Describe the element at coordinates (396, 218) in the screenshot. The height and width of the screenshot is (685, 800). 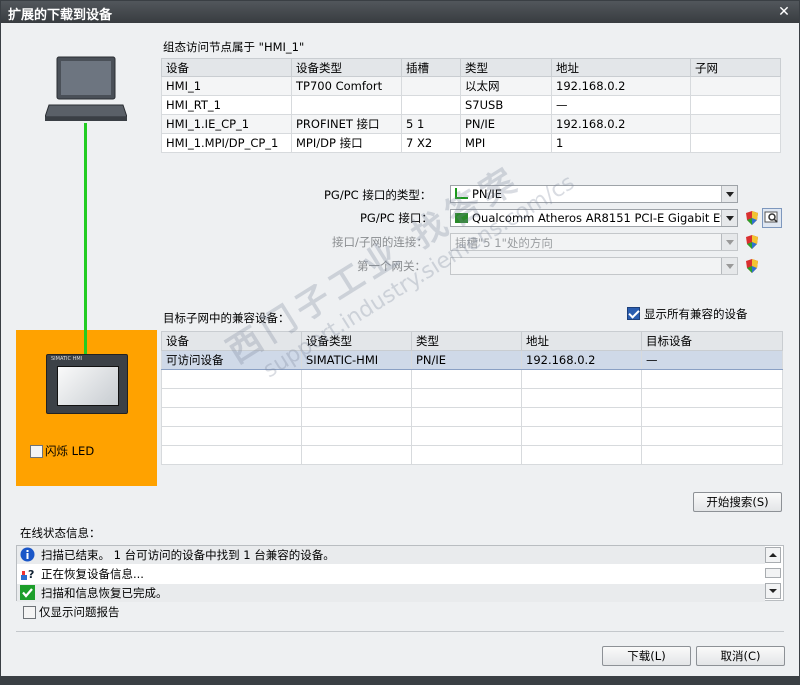
I see `pgpc-iface-label: PG/PC 接口：` at that location.